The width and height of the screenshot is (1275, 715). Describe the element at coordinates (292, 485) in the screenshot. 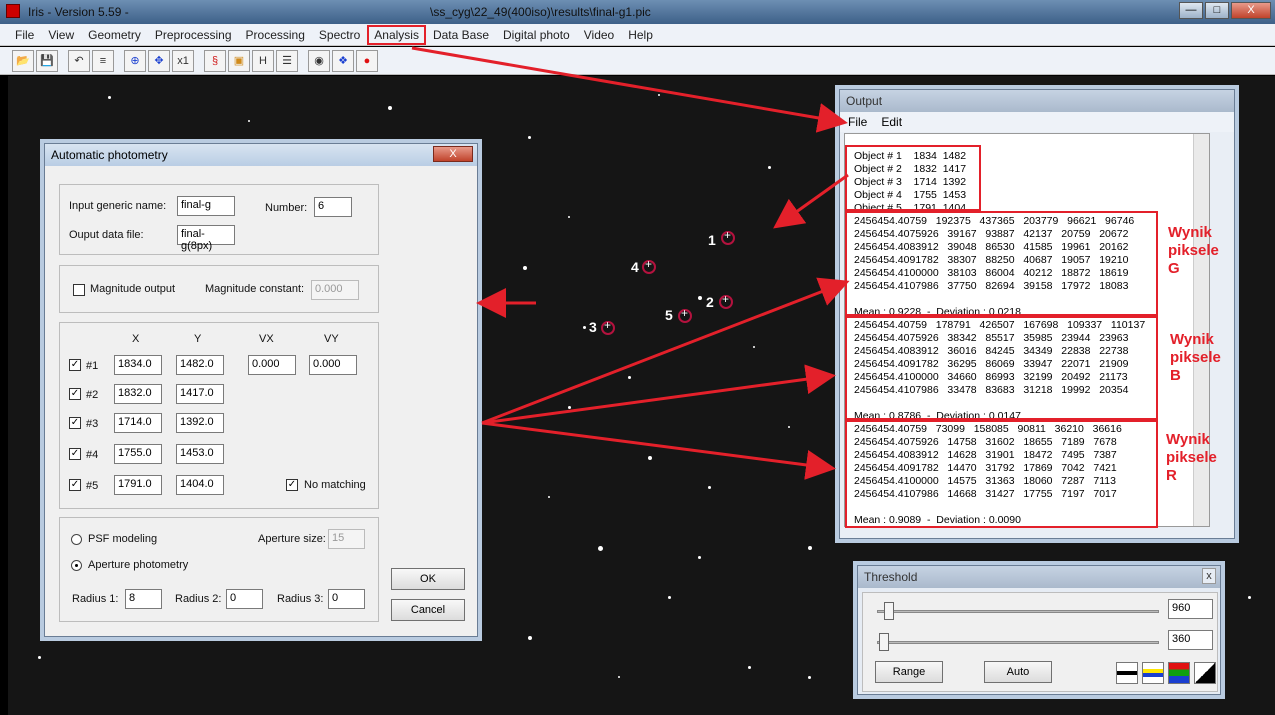

I see `no-matching-checkbox: ✓` at that location.